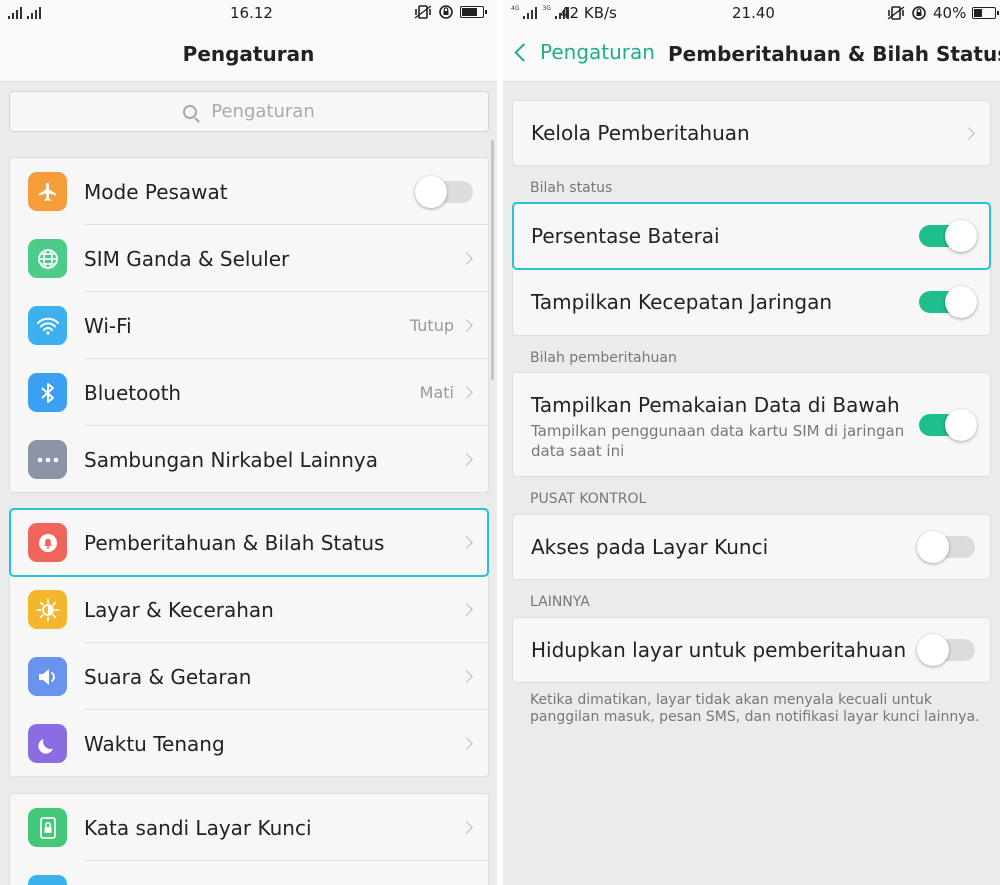  What do you see at coordinates (719, 650) in the screenshot?
I see `item-label: Hidupkan layar untuk pemberitahuan` at bounding box center [719, 650].